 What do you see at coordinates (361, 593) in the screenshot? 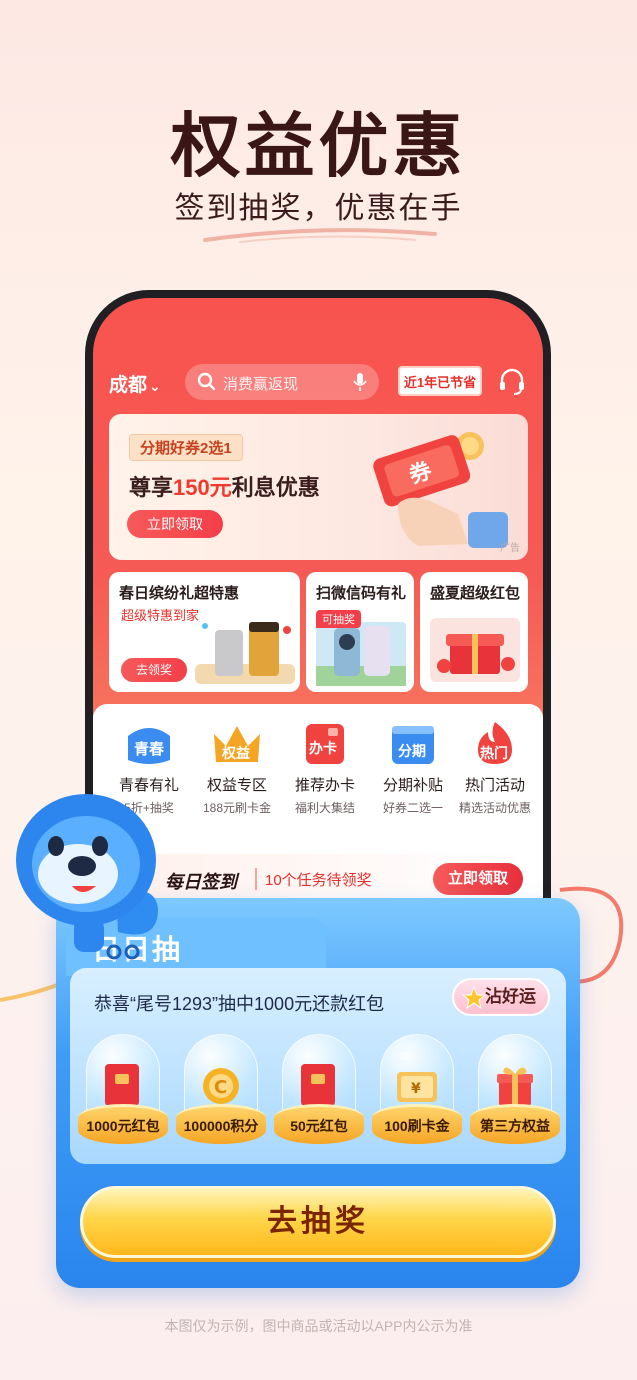
I see `card-title: 扫微信码有礼` at bounding box center [361, 593].